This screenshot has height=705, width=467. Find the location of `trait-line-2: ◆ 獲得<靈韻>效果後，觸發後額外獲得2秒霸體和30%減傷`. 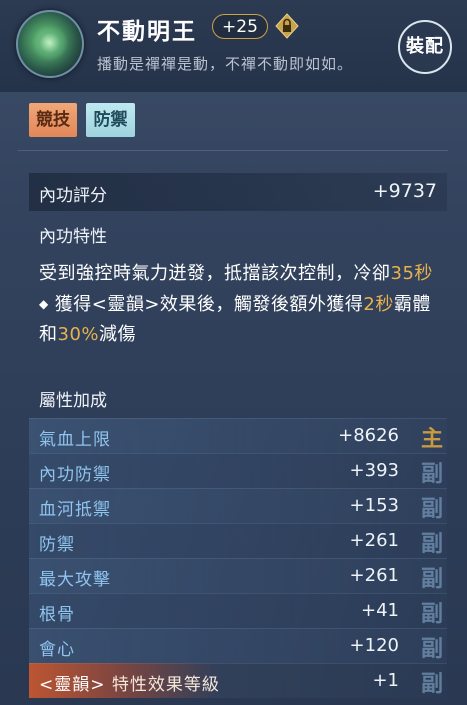

trait-line-2: ◆ 獲得<靈韻>效果後，觸發後額外獲得2秒霸體和30%減傷 is located at coordinates (235, 319).